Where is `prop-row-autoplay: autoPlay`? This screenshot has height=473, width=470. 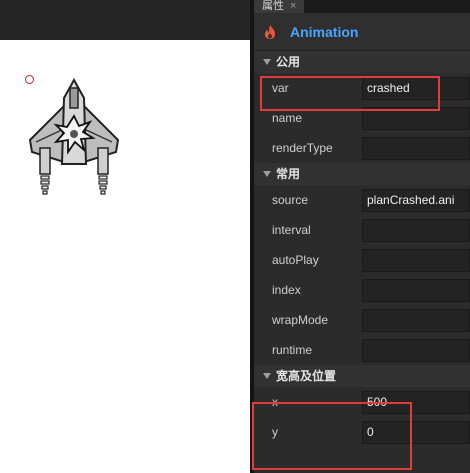 prop-row-autoplay: autoPlay is located at coordinates (362, 260).